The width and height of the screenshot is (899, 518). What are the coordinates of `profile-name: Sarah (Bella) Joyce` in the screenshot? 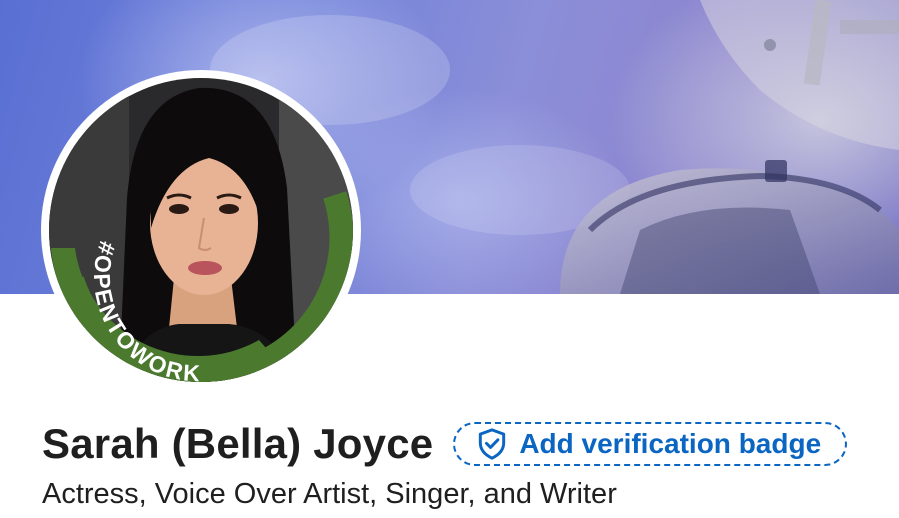 It's located at (238, 443).